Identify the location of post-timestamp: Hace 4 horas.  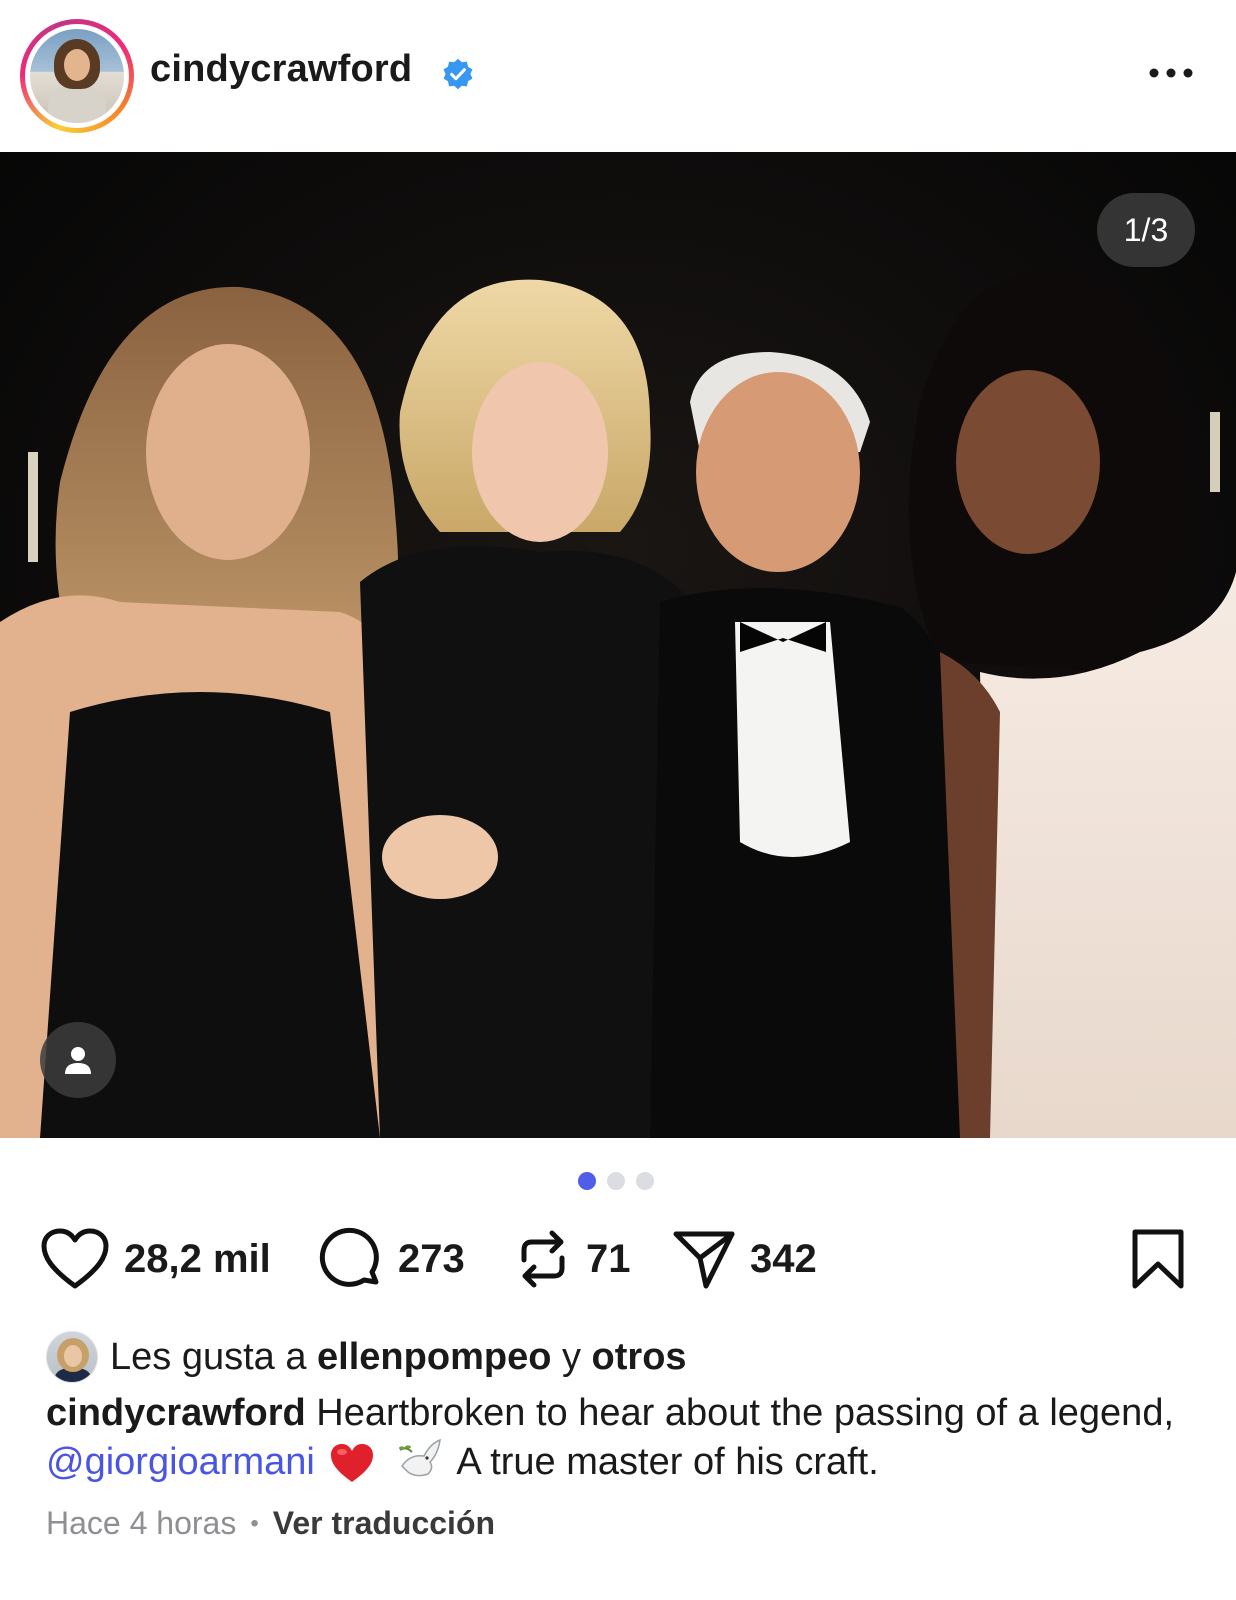
(141, 1523).